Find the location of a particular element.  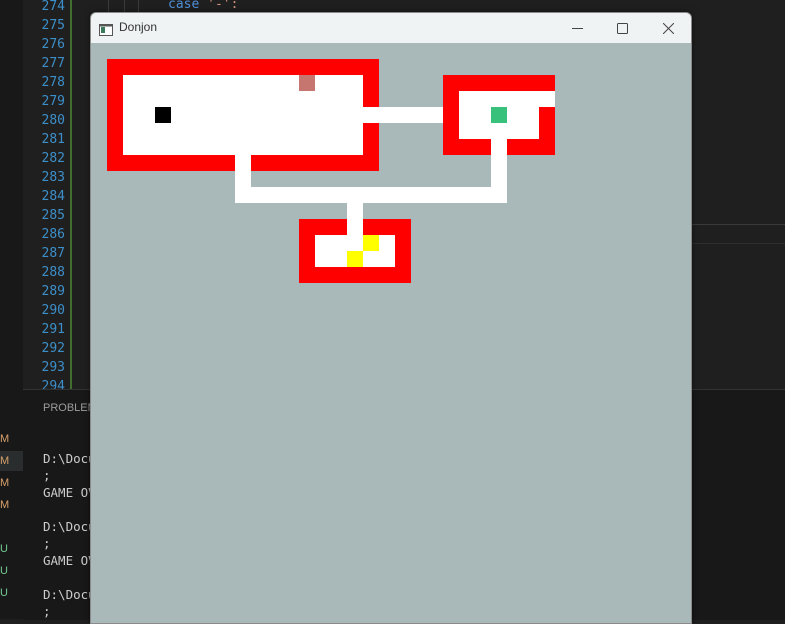

app-icon is located at coordinates (106, 30).